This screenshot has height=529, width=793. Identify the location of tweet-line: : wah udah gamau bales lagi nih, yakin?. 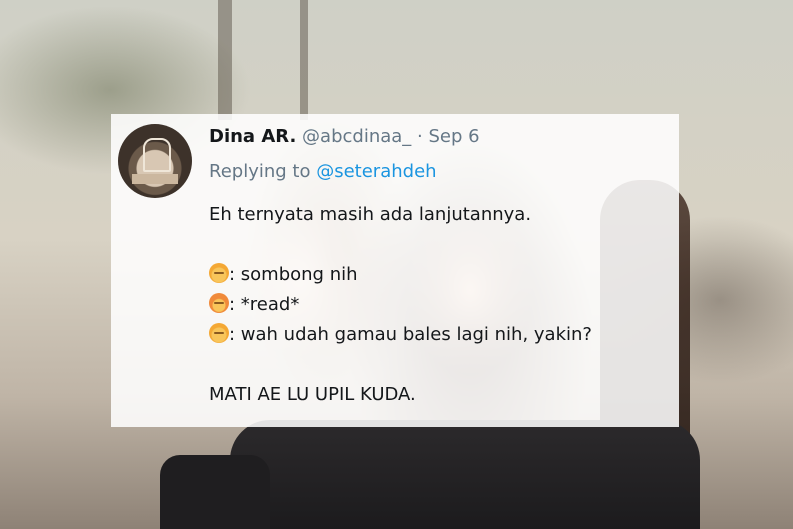
(439, 335).